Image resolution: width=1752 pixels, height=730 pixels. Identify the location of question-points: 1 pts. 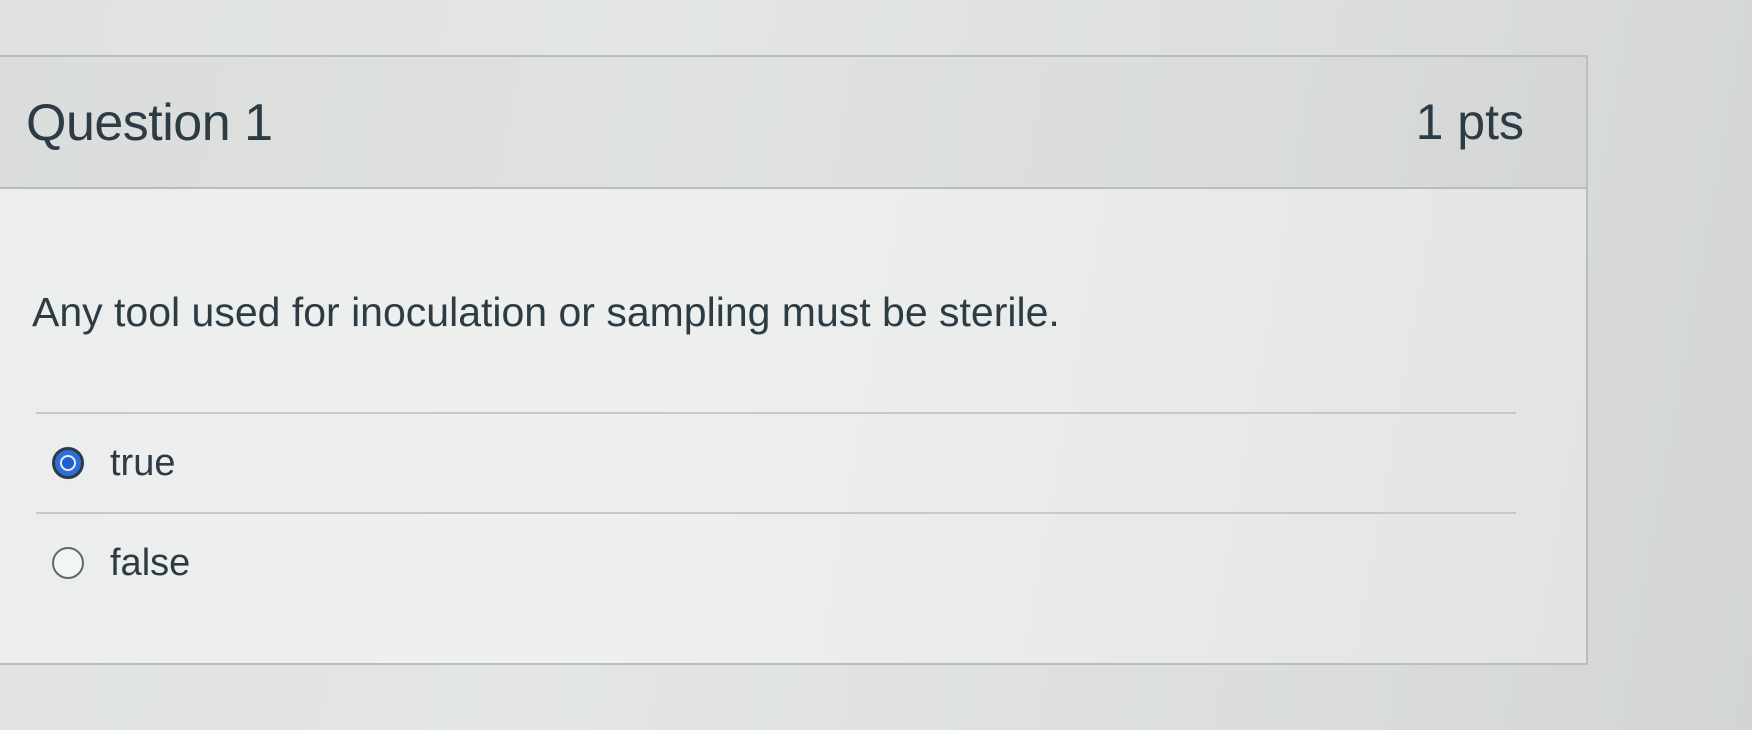
(1469, 122).